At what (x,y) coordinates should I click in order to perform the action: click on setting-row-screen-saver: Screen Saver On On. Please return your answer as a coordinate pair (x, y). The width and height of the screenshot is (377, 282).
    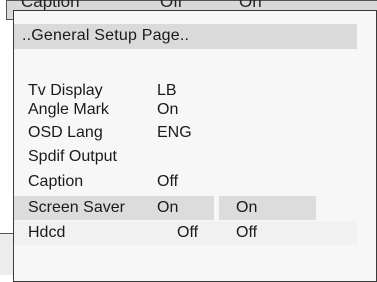
    Looking at the image, I should click on (185, 208).